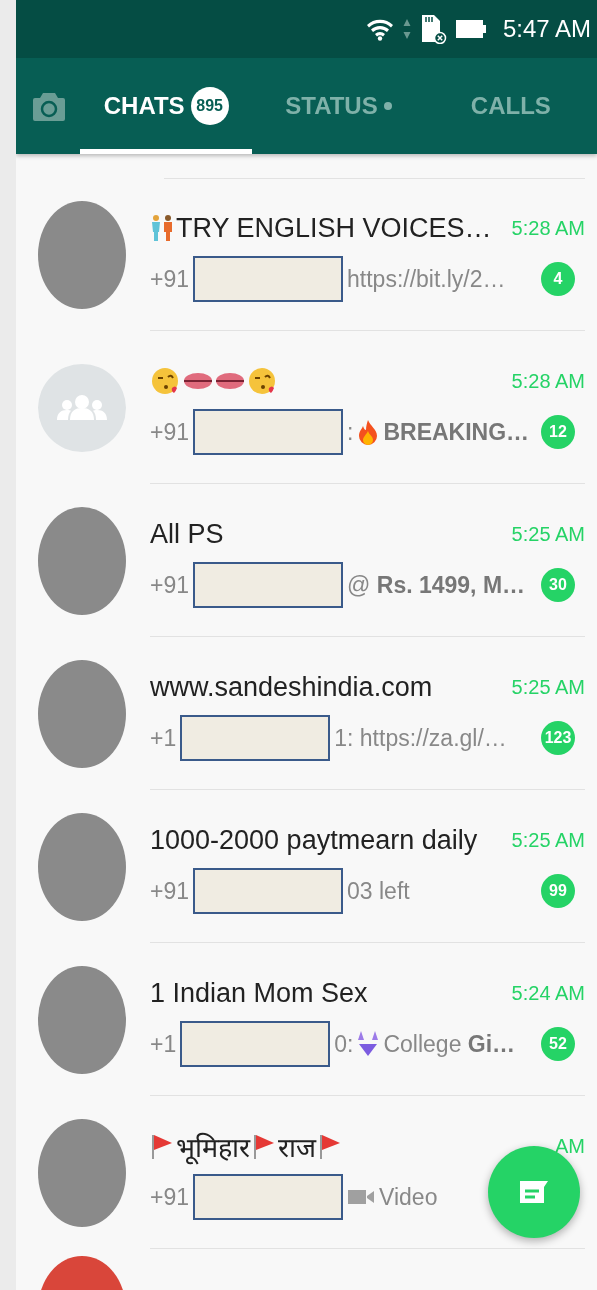  What do you see at coordinates (187, 534) in the screenshot?
I see `chat-name: All PS` at bounding box center [187, 534].